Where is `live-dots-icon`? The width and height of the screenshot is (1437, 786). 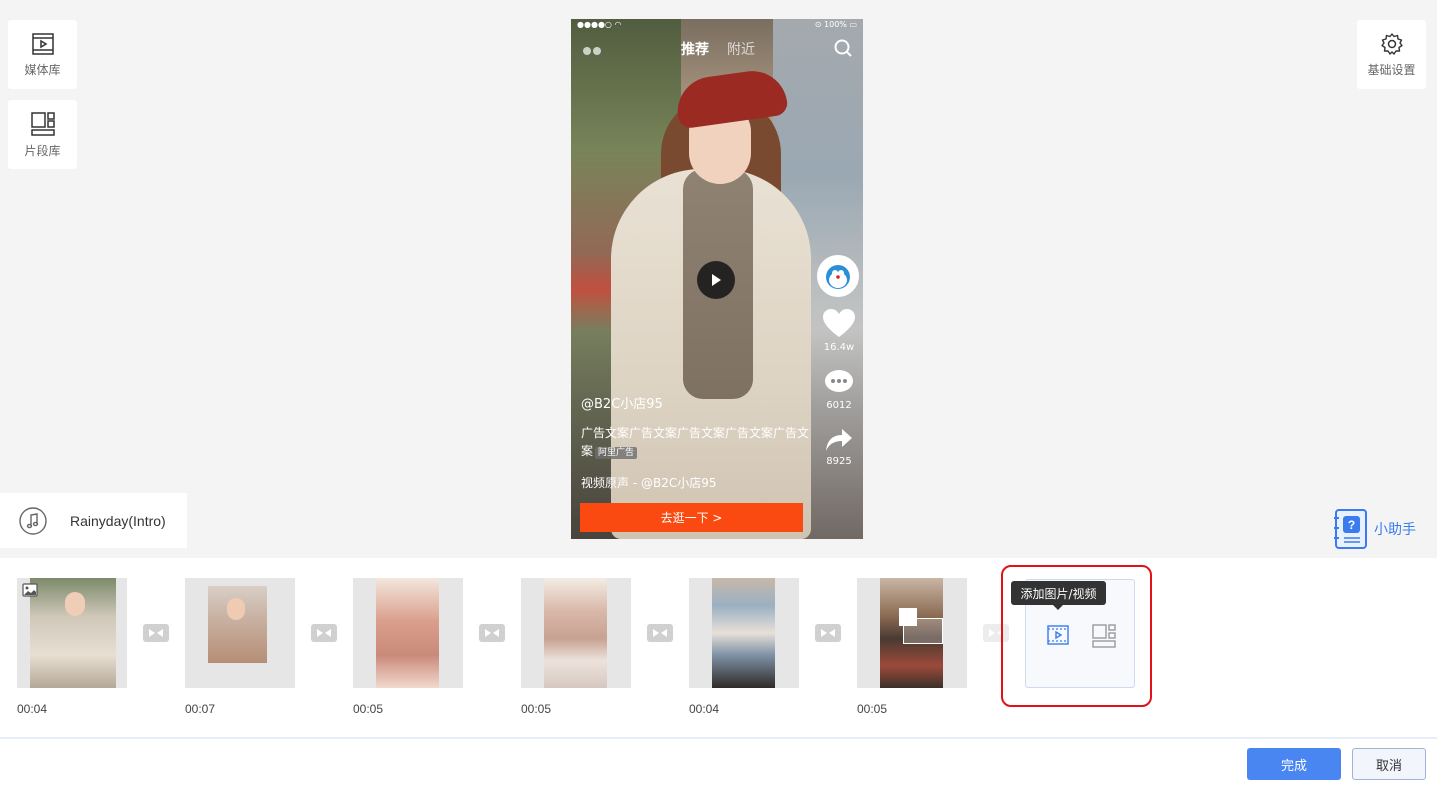 live-dots-icon is located at coordinates (593, 51).